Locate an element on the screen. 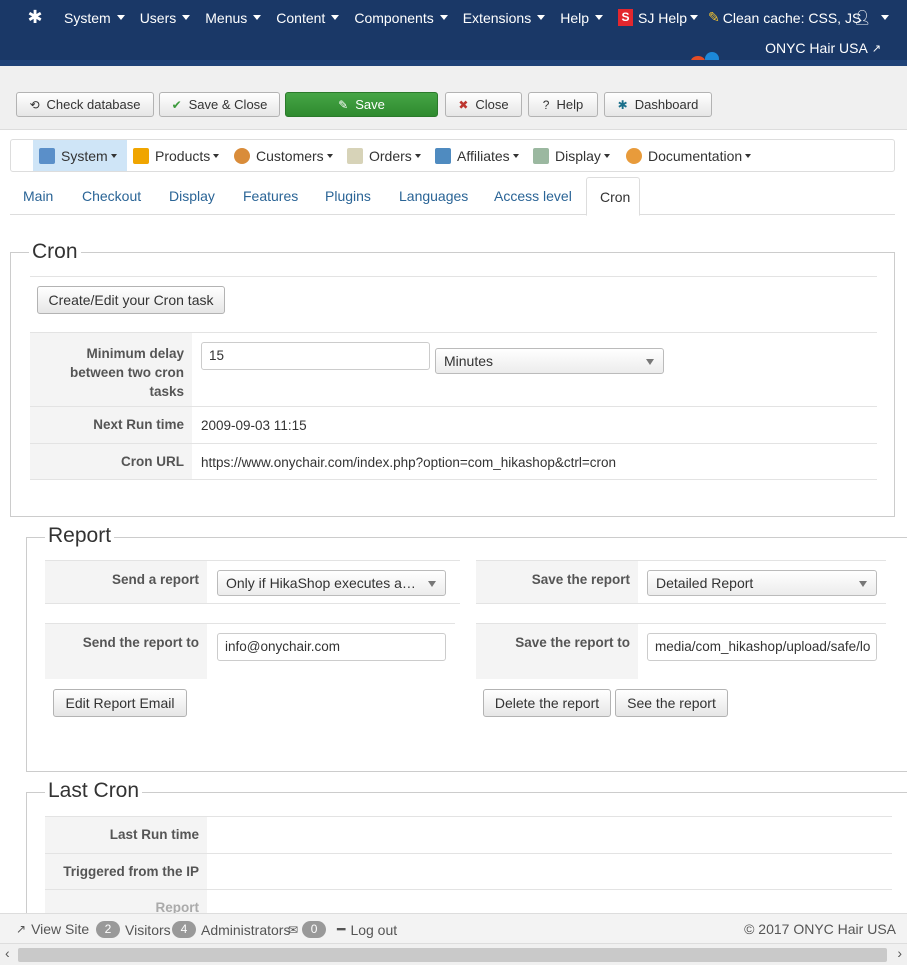  help-button: ? Help is located at coordinates (563, 104).